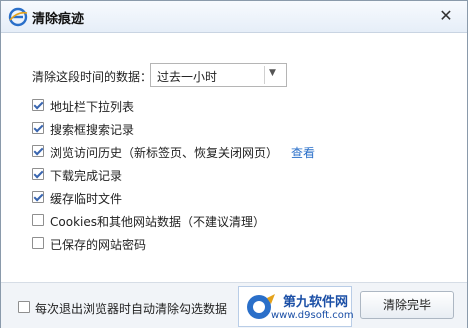 This screenshot has height=328, width=468. What do you see at coordinates (24, 307) in the screenshot?
I see `auto-clear-checkbox` at bounding box center [24, 307].